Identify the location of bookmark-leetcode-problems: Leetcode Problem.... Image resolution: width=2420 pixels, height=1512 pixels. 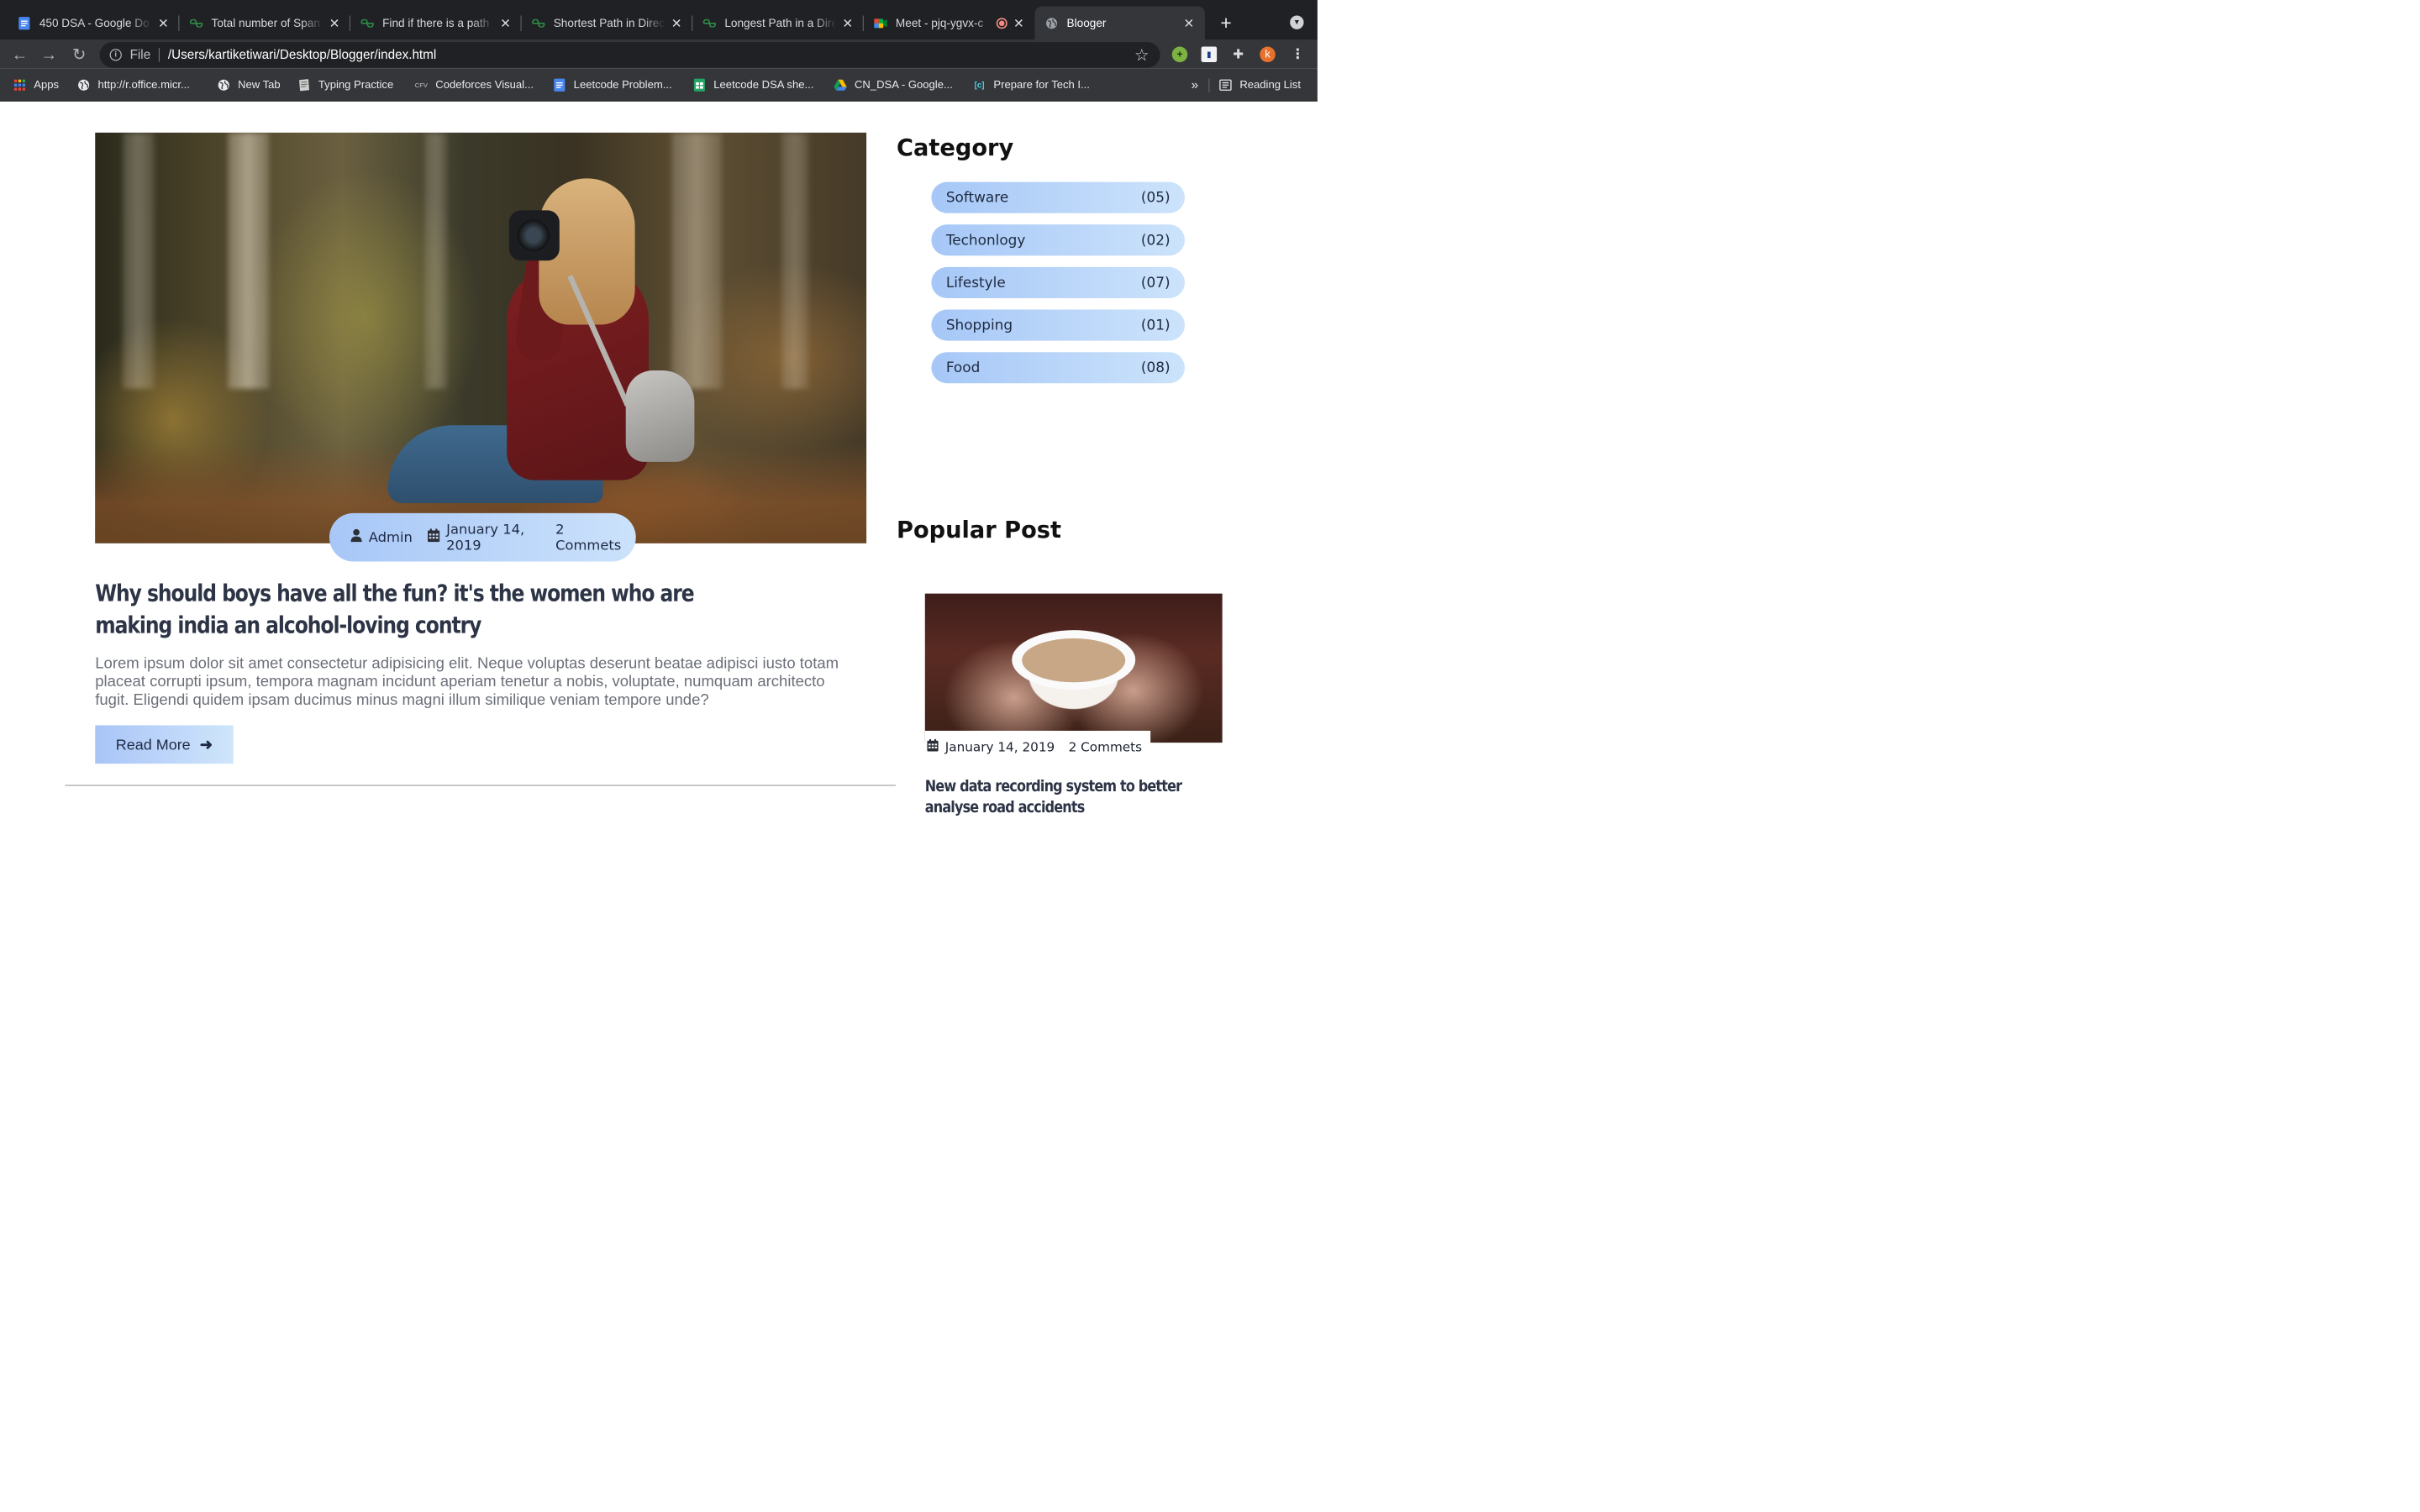
(613, 84).